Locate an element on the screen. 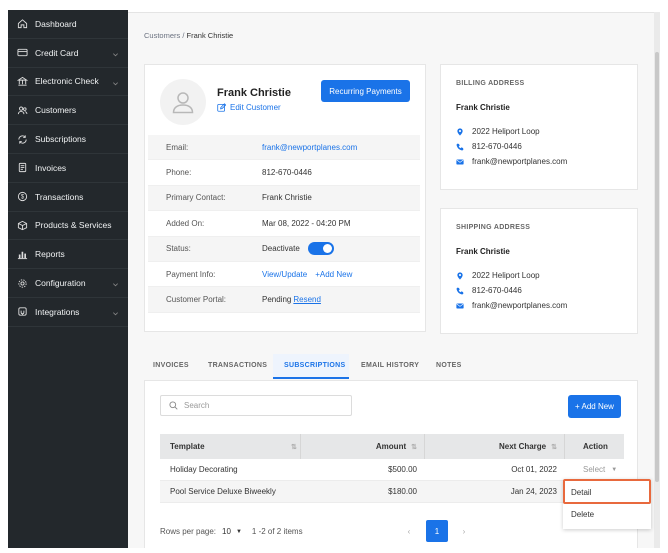  billing-phone: 812-670-0446 is located at coordinates (497, 146).